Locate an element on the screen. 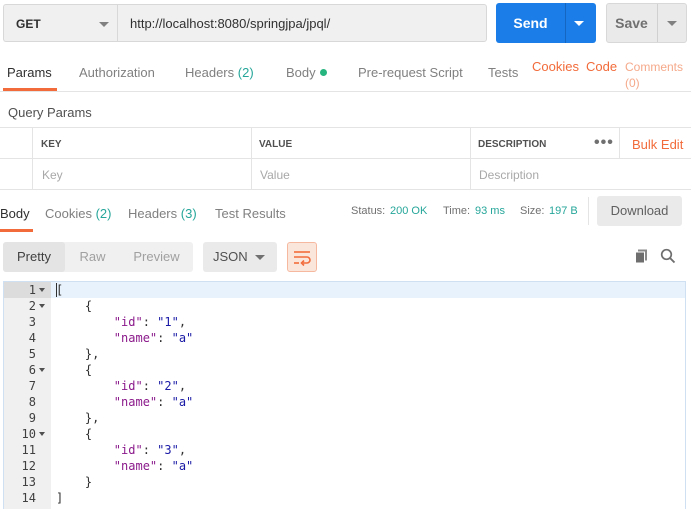  tab-body: Body is located at coordinates (306, 72).